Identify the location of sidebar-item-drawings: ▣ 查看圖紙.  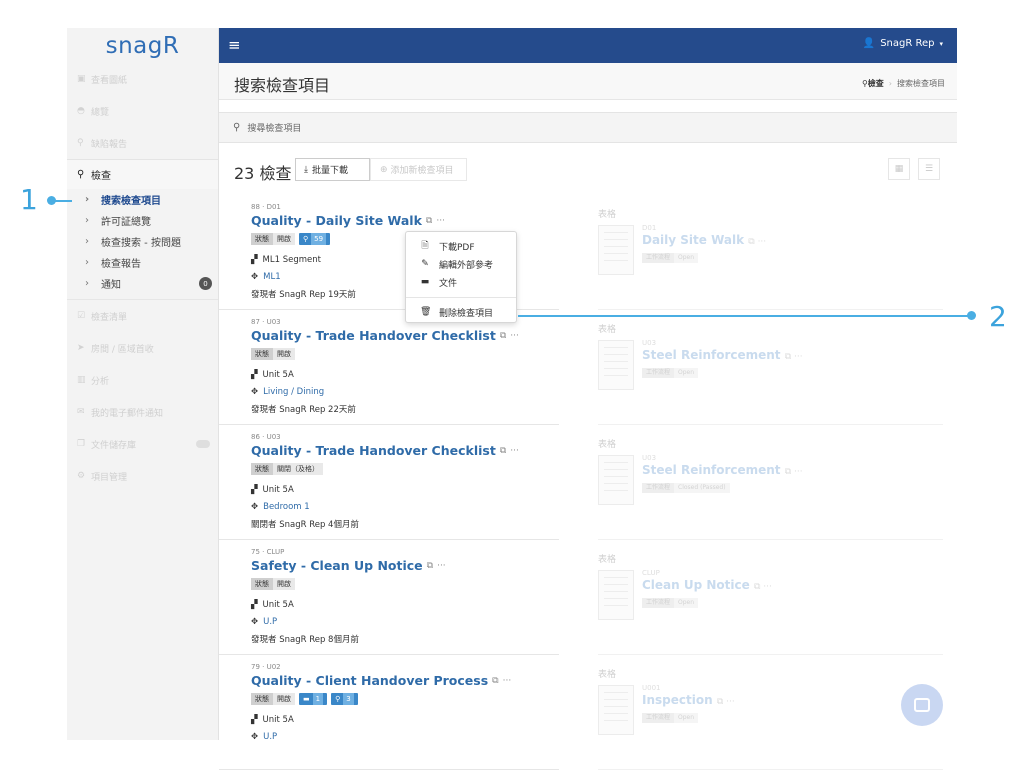
(142, 79).